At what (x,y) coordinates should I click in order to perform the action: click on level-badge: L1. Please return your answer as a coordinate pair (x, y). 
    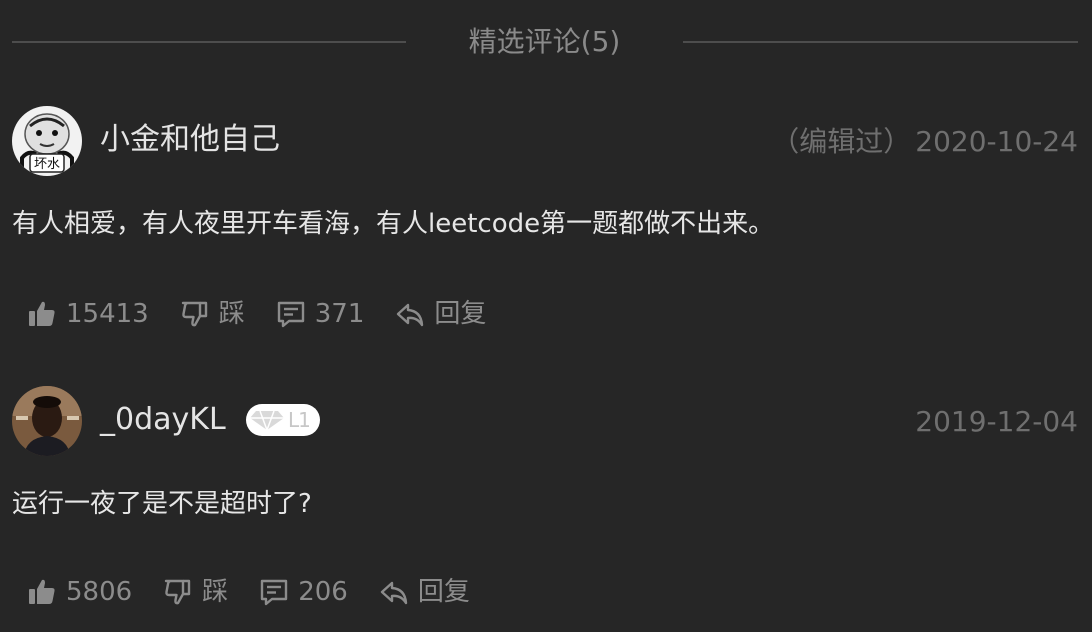
    Looking at the image, I should click on (283, 420).